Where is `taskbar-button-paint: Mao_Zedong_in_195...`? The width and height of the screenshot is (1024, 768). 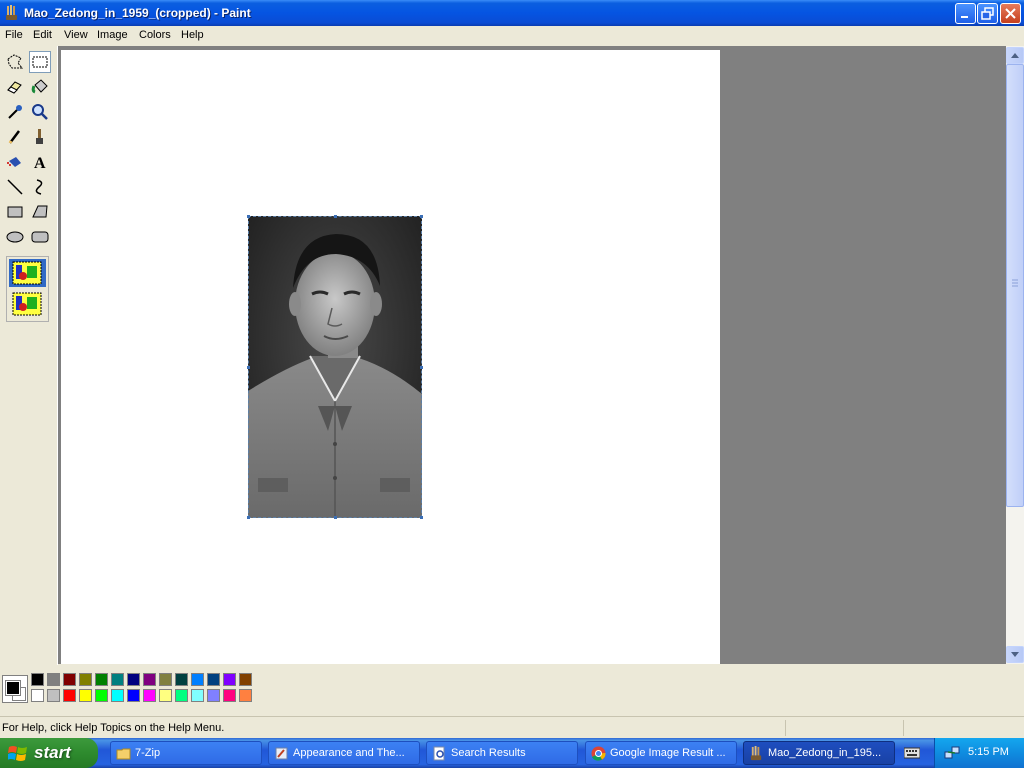 taskbar-button-paint: Mao_Zedong_in_195... is located at coordinates (819, 753).